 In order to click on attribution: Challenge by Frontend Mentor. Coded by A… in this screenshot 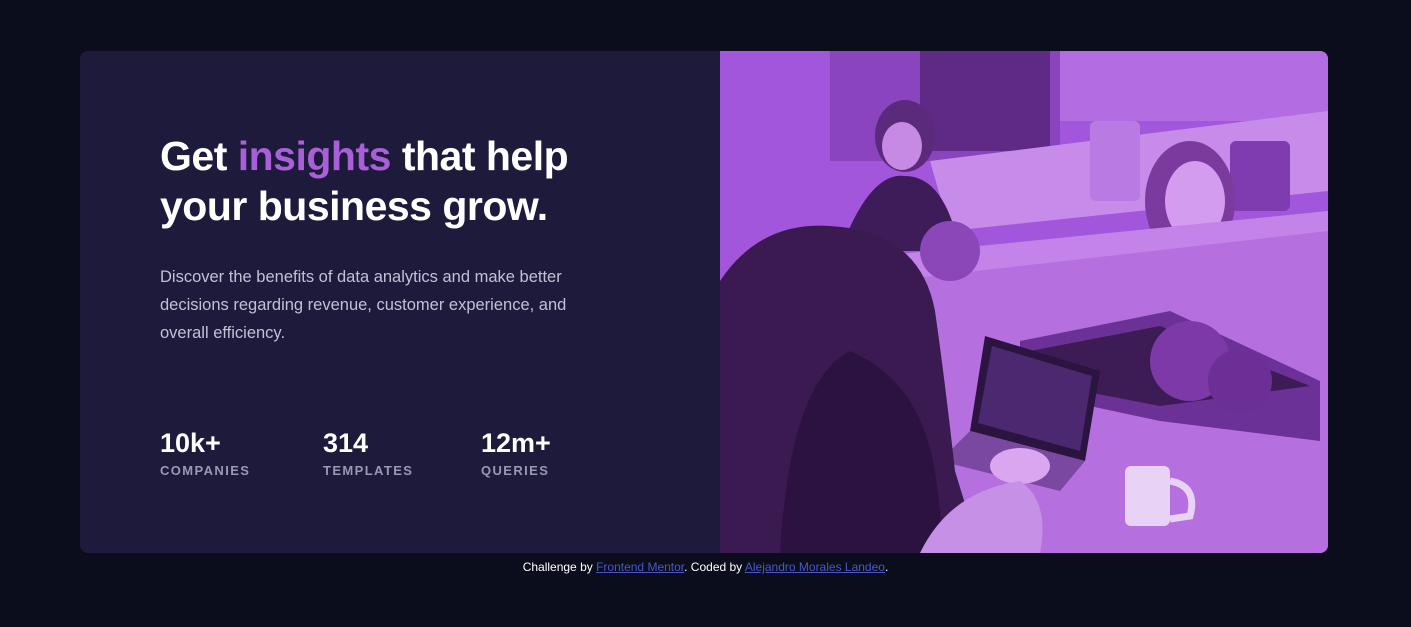, I will do `click(705, 567)`.